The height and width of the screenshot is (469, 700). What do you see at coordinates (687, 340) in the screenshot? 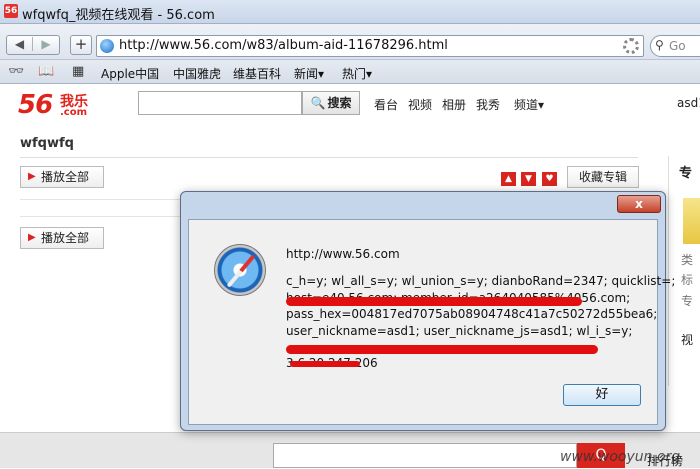
I see `right-sidebar-text: 视` at bounding box center [687, 340].